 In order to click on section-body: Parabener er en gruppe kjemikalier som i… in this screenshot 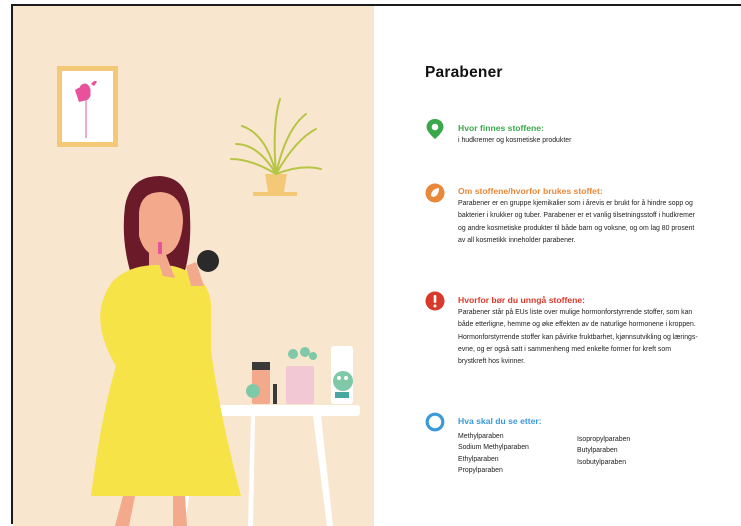, I will do `click(576, 222)`.